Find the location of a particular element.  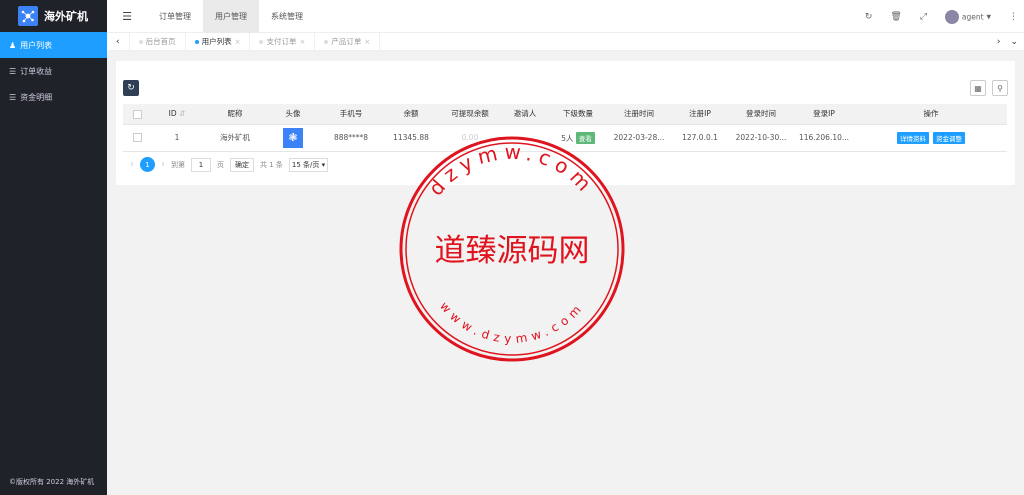

col-header: 登录时间 is located at coordinates (761, 114).